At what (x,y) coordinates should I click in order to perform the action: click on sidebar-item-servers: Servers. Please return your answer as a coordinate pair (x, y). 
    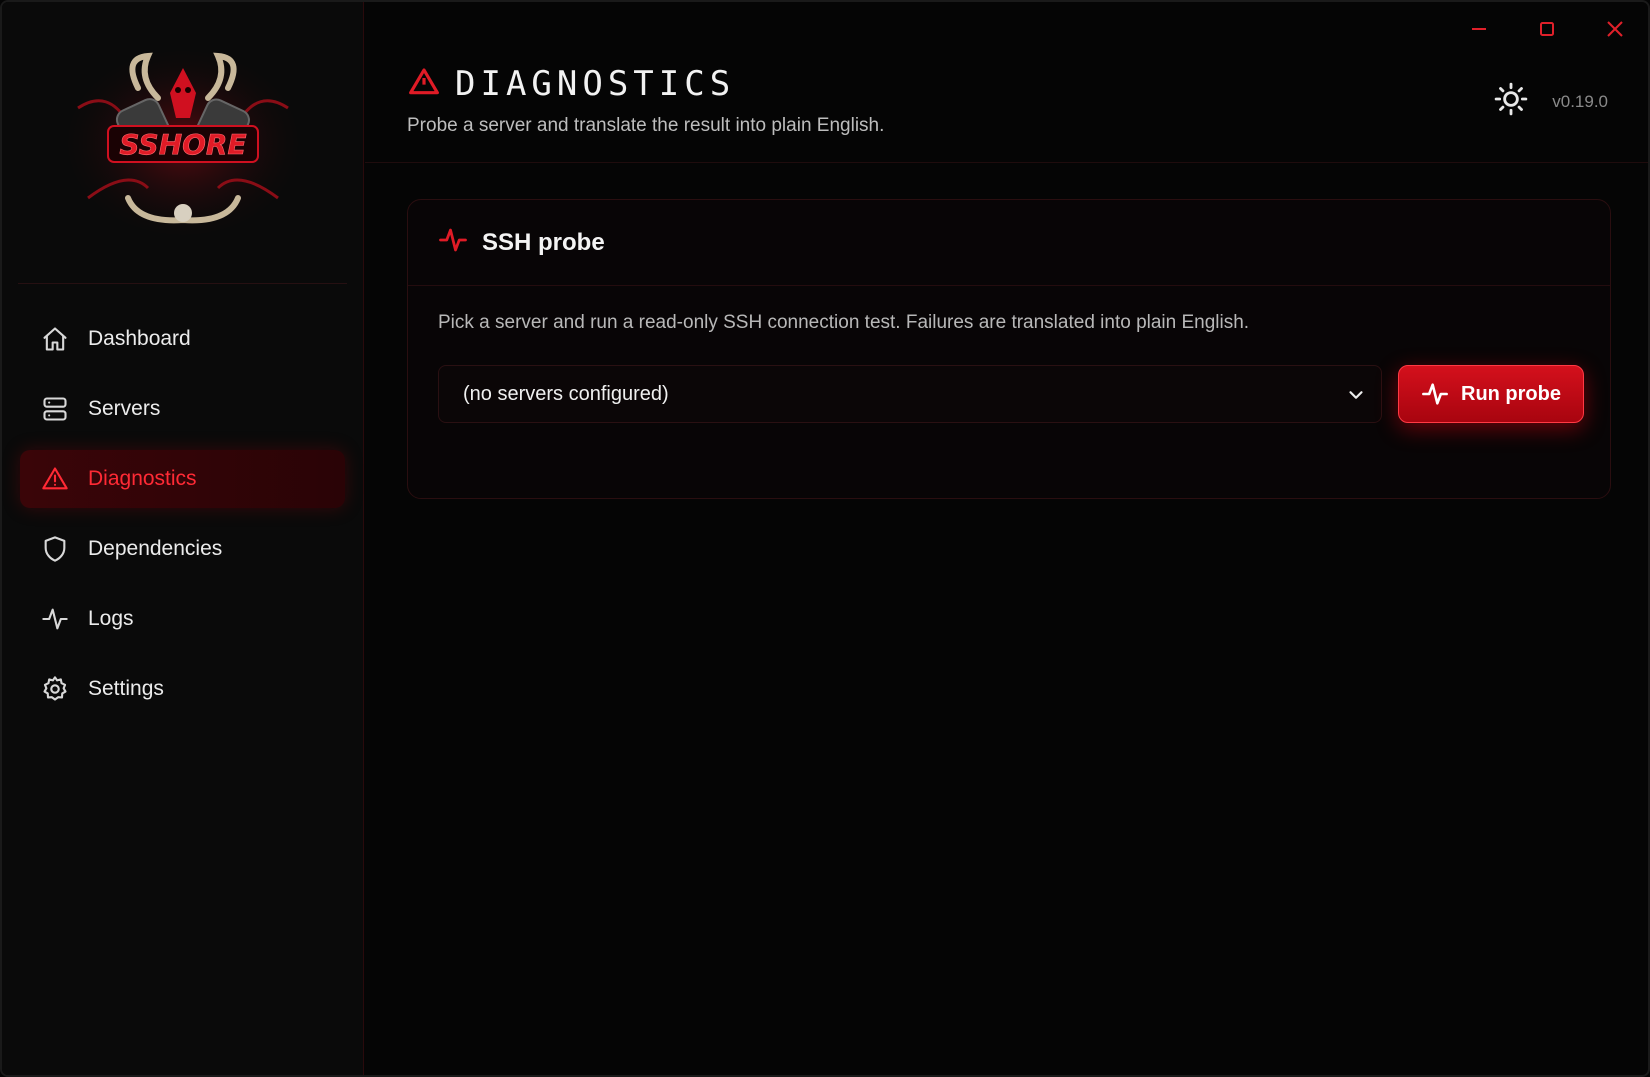
    Looking at the image, I should click on (182, 409).